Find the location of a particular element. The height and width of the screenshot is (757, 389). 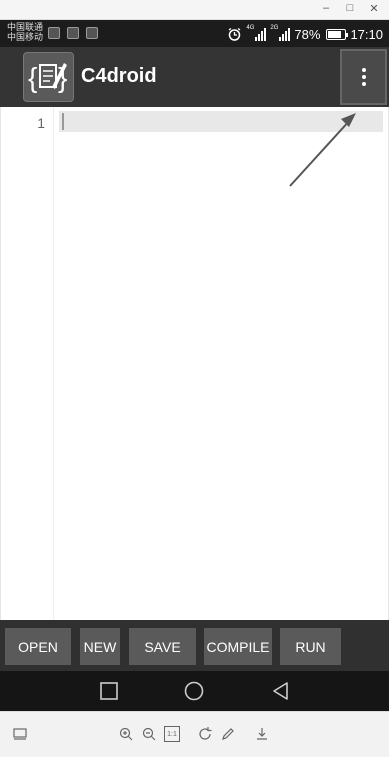

run-button: RUN is located at coordinates (310, 646).